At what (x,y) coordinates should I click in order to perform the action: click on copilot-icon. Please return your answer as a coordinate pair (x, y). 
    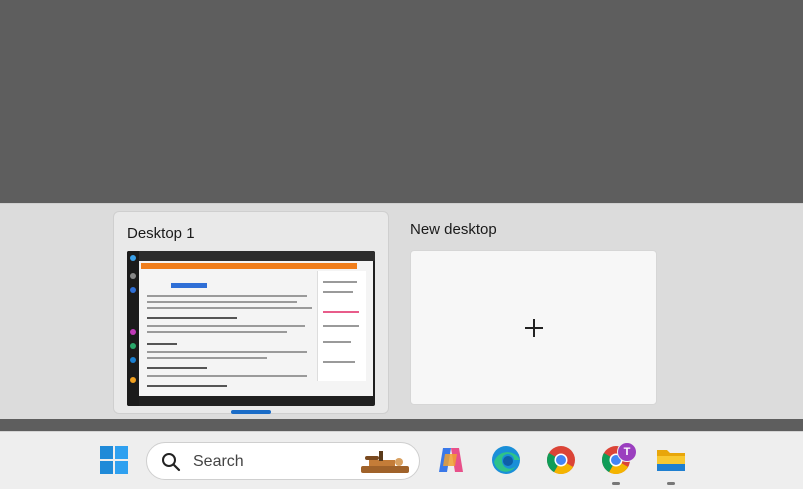
    Looking at the image, I should click on (451, 460).